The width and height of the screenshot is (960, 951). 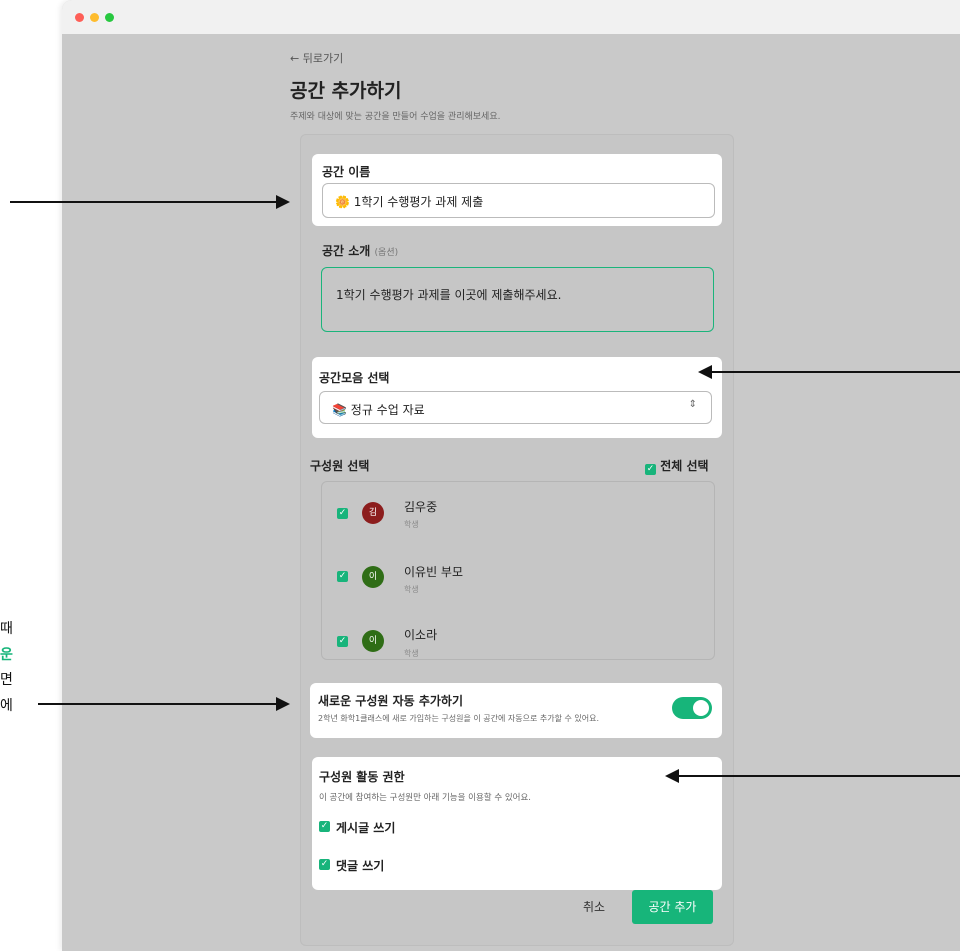 I want to click on back-label: 뒤로가기, so click(x=323, y=58).